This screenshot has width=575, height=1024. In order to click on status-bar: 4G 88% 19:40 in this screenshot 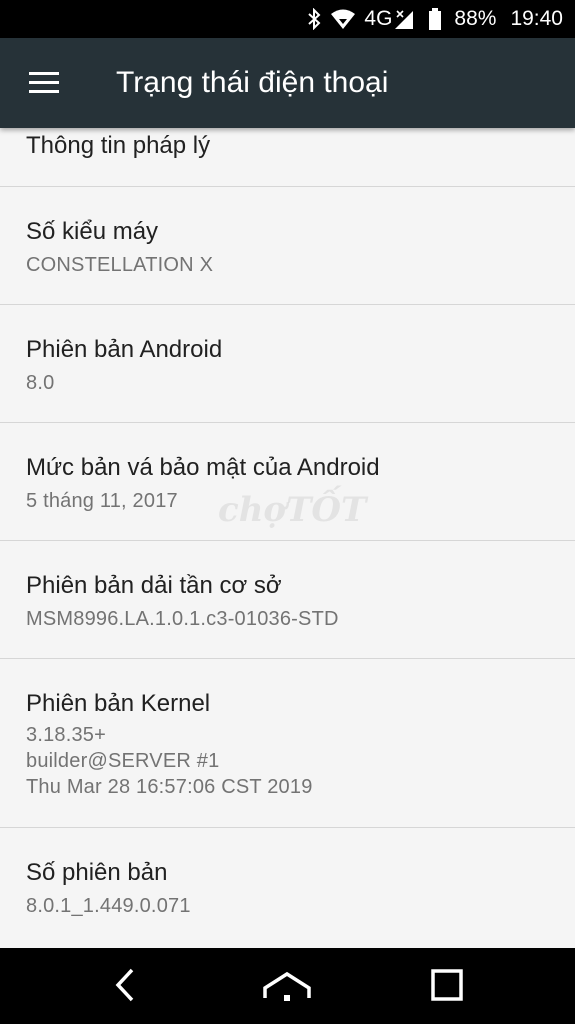, I will do `click(287, 19)`.